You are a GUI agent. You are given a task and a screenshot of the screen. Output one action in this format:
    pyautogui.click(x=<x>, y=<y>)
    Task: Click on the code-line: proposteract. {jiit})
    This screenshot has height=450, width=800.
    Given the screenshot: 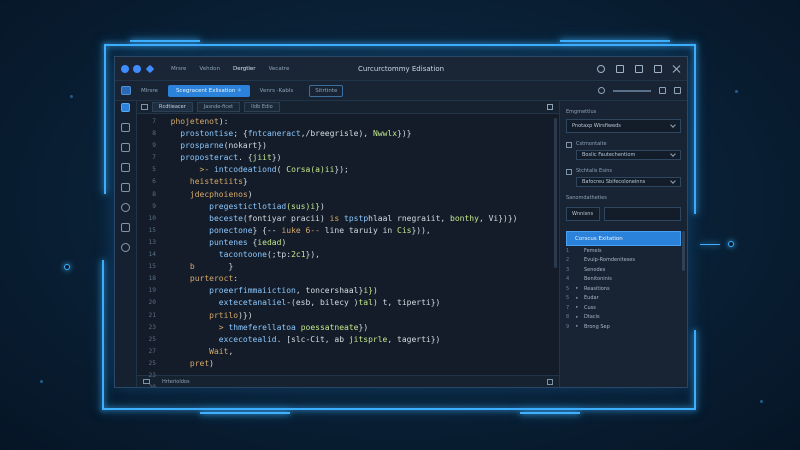 What is the action you would take?
    pyautogui.click(x=360, y=158)
    